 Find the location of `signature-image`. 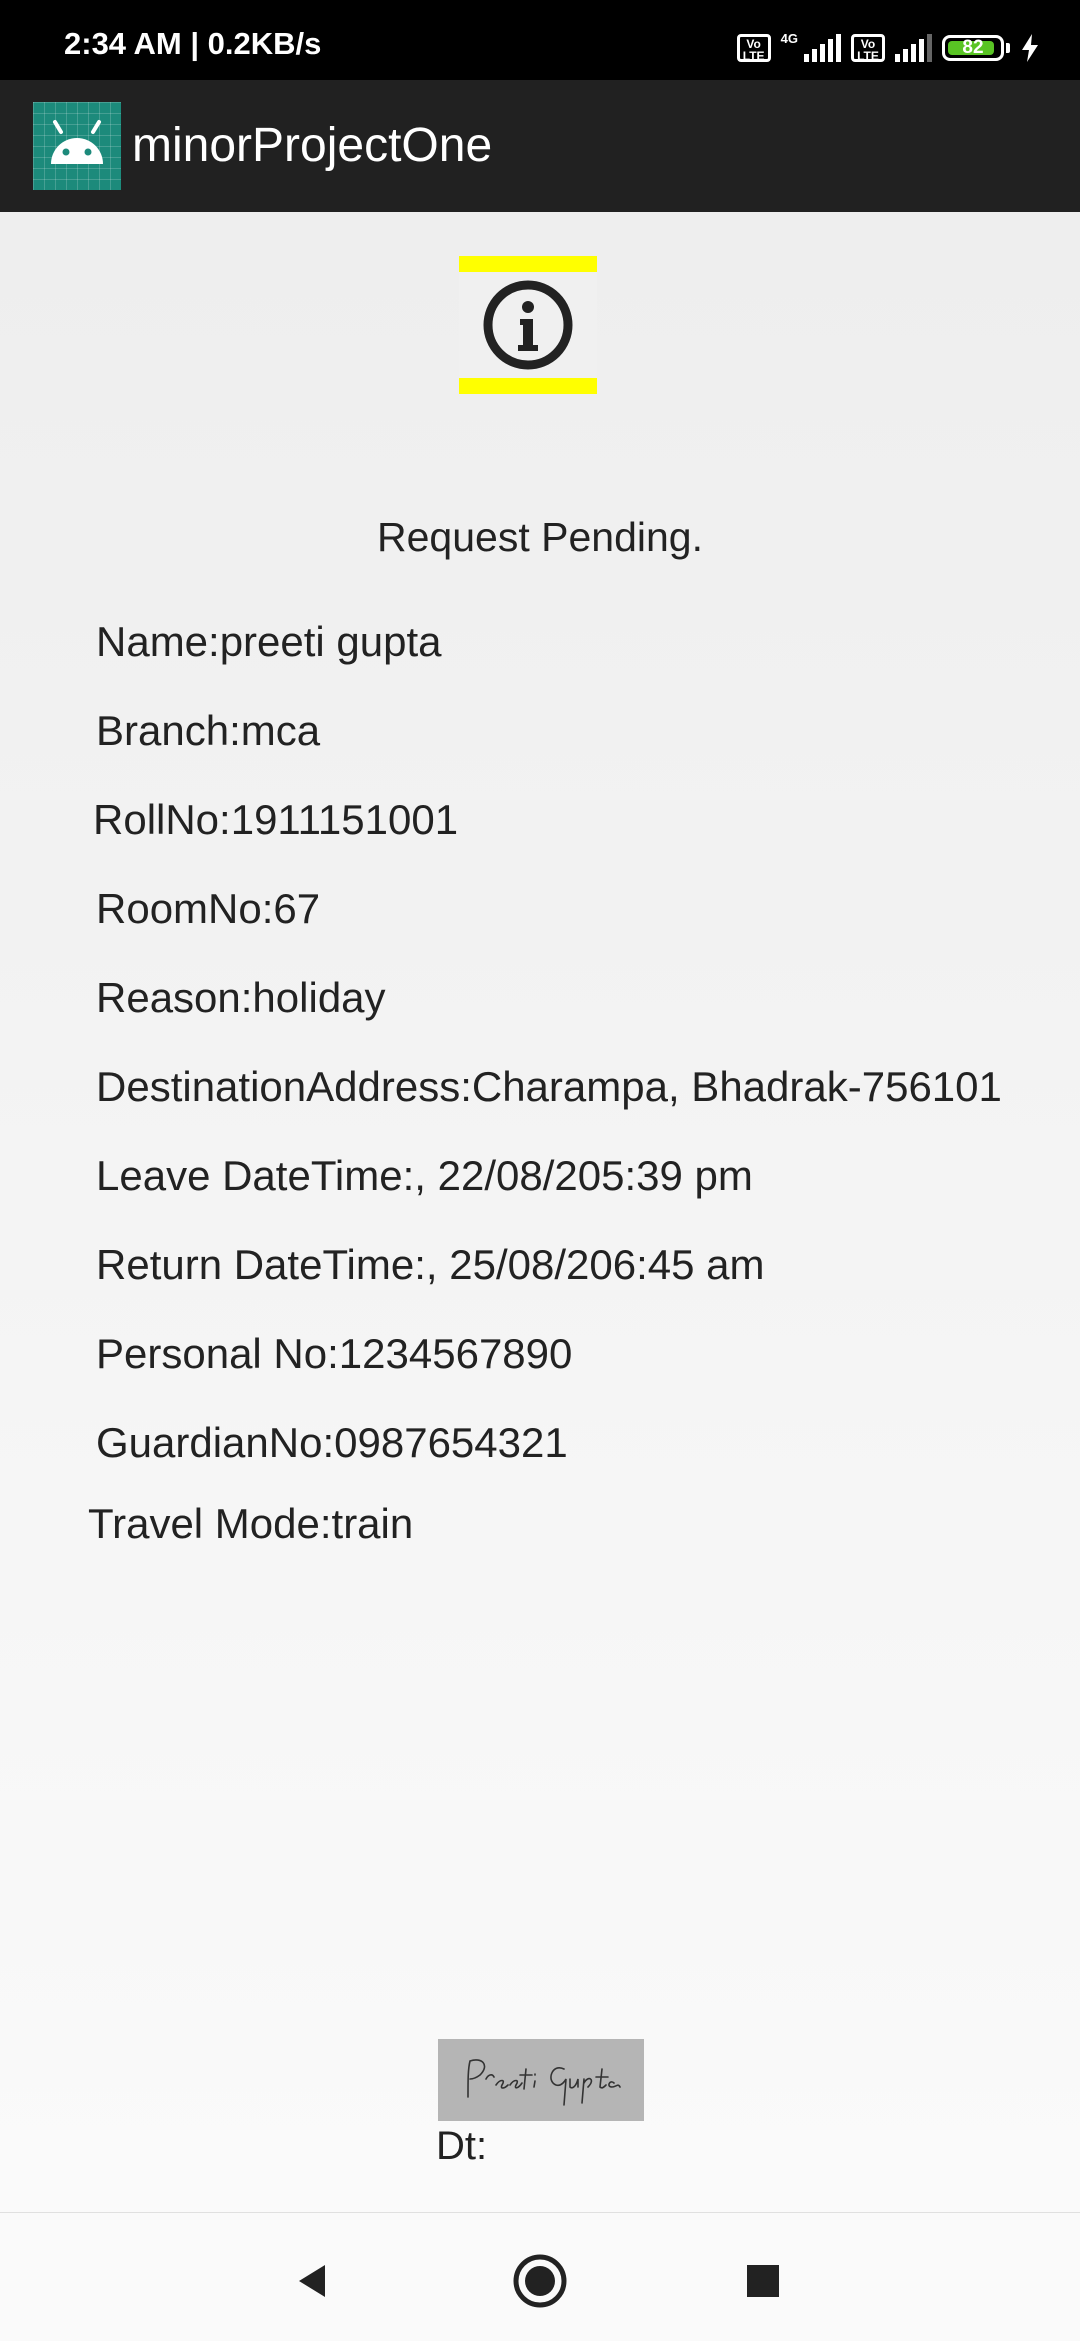

signature-image is located at coordinates (541, 2080).